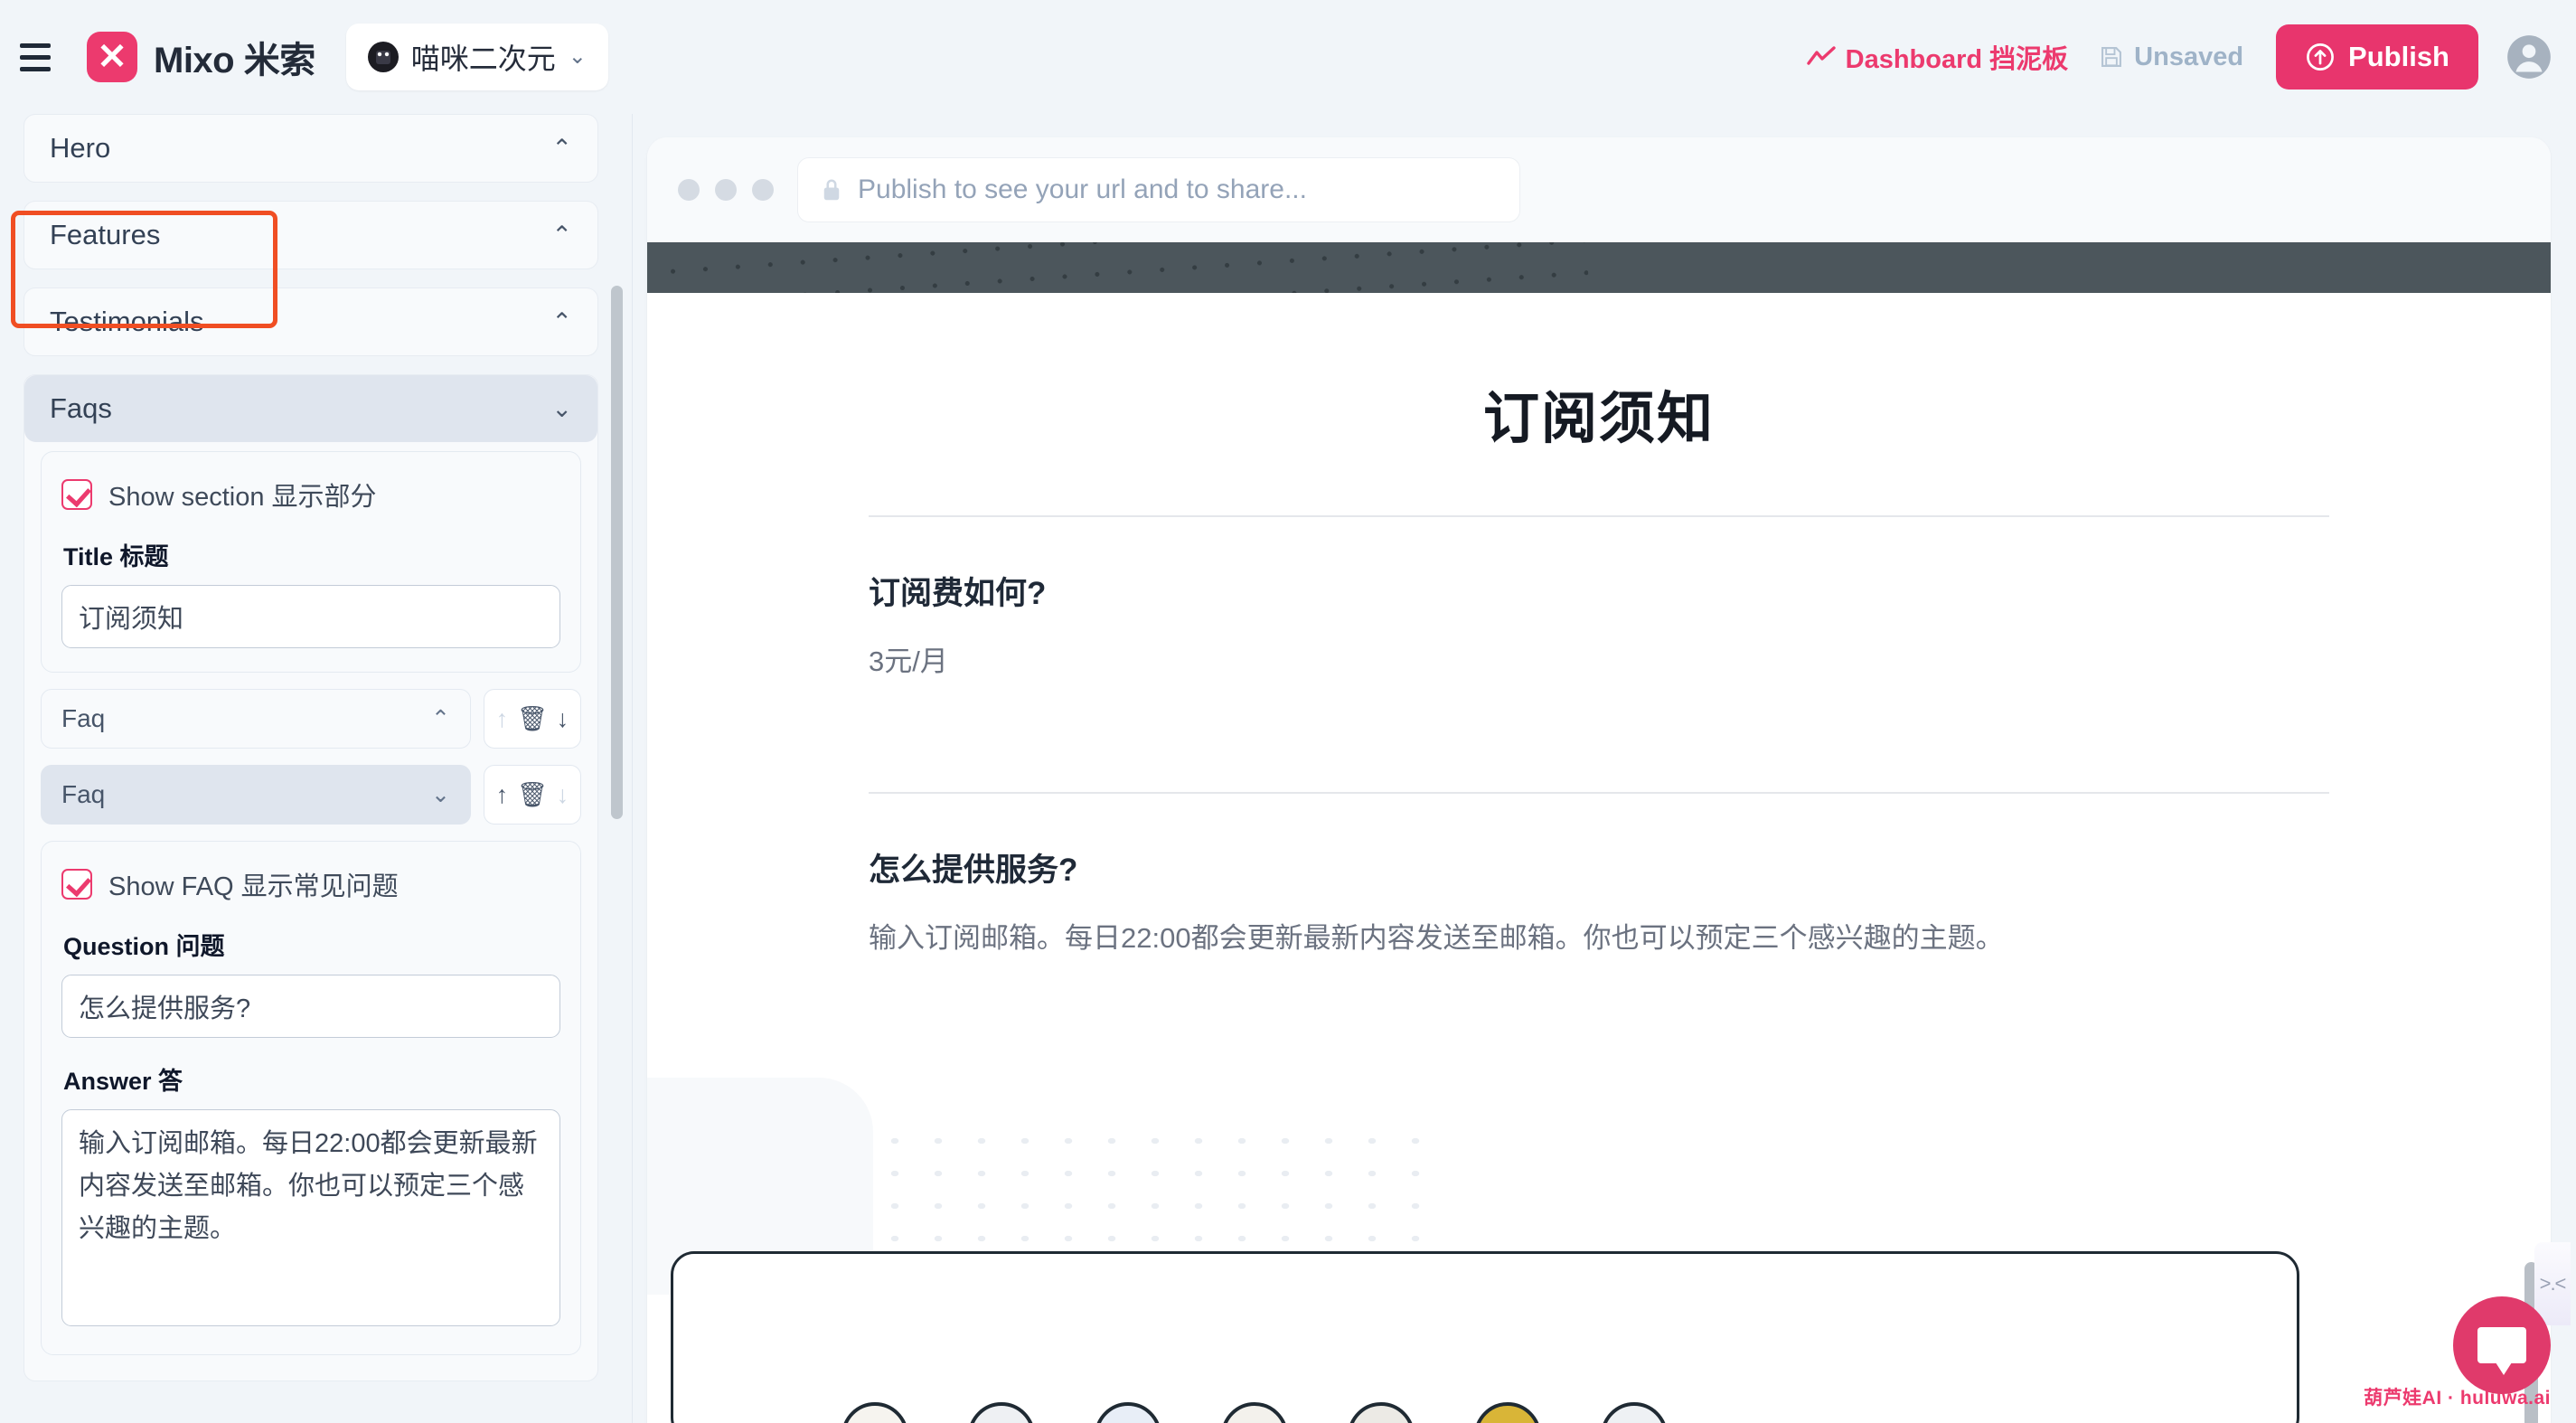 This screenshot has width=2576, height=1423. Describe the element at coordinates (2458, 1398) in the screenshot. I see `watermark-label: 葫芦娃AI · huluwa.ai` at that location.